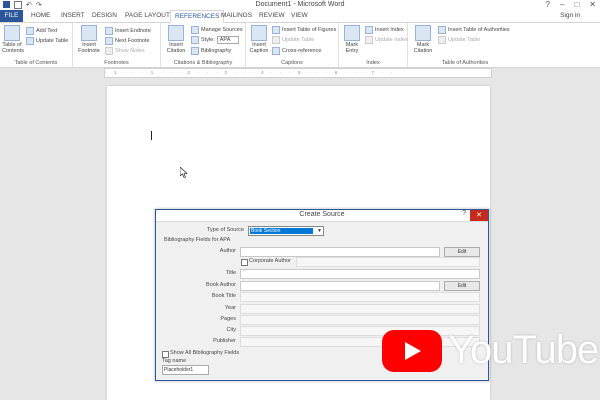 The height and width of the screenshot is (400, 600). I want to click on insert-citation-button: Insert Citation, so click(176, 39).